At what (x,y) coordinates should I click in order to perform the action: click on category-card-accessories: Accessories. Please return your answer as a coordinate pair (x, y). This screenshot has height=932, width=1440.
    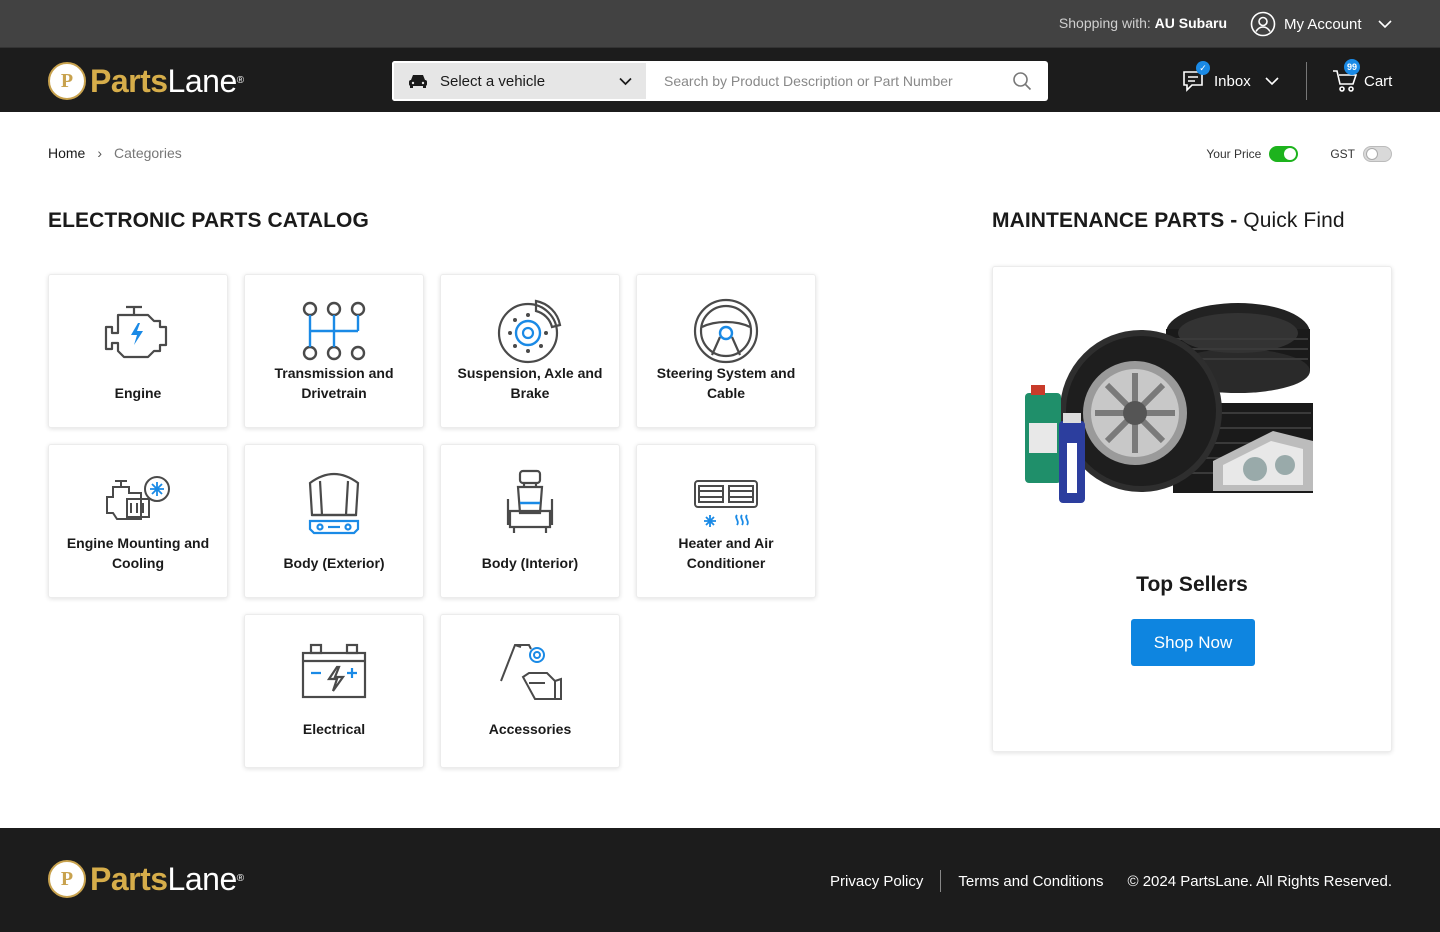
    Looking at the image, I should click on (530, 691).